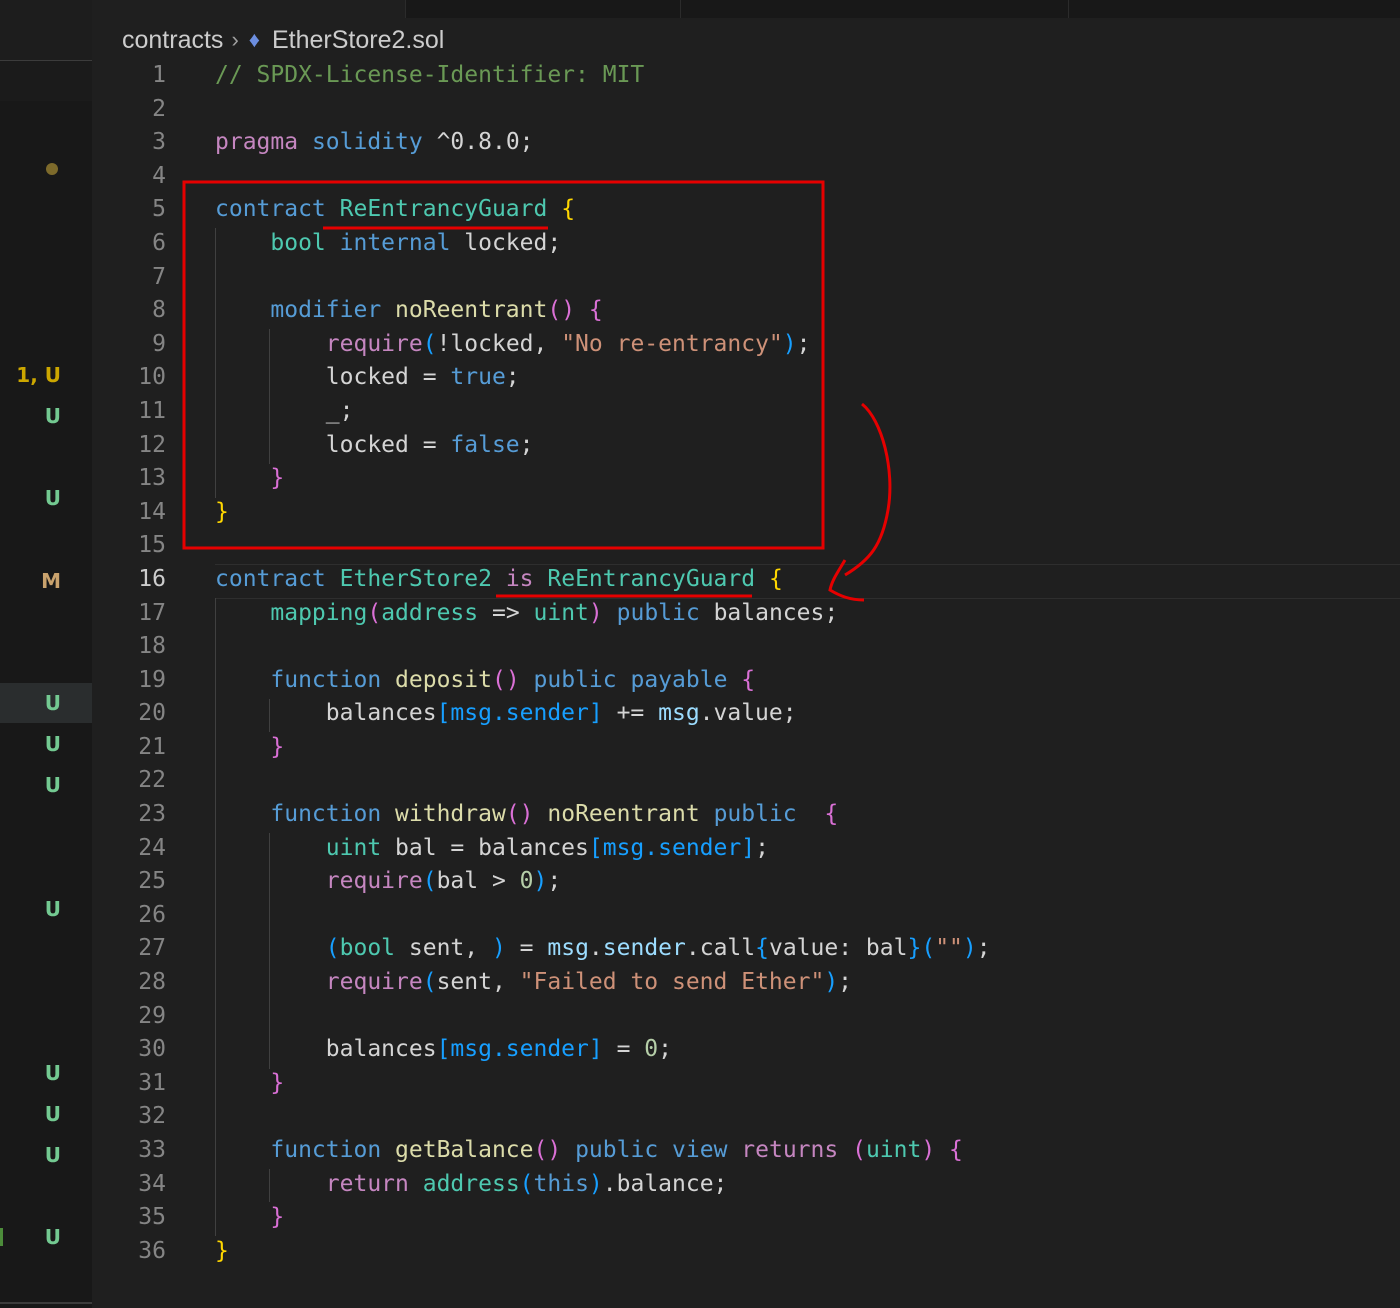  I want to click on code-line: 15, so click(746, 546).